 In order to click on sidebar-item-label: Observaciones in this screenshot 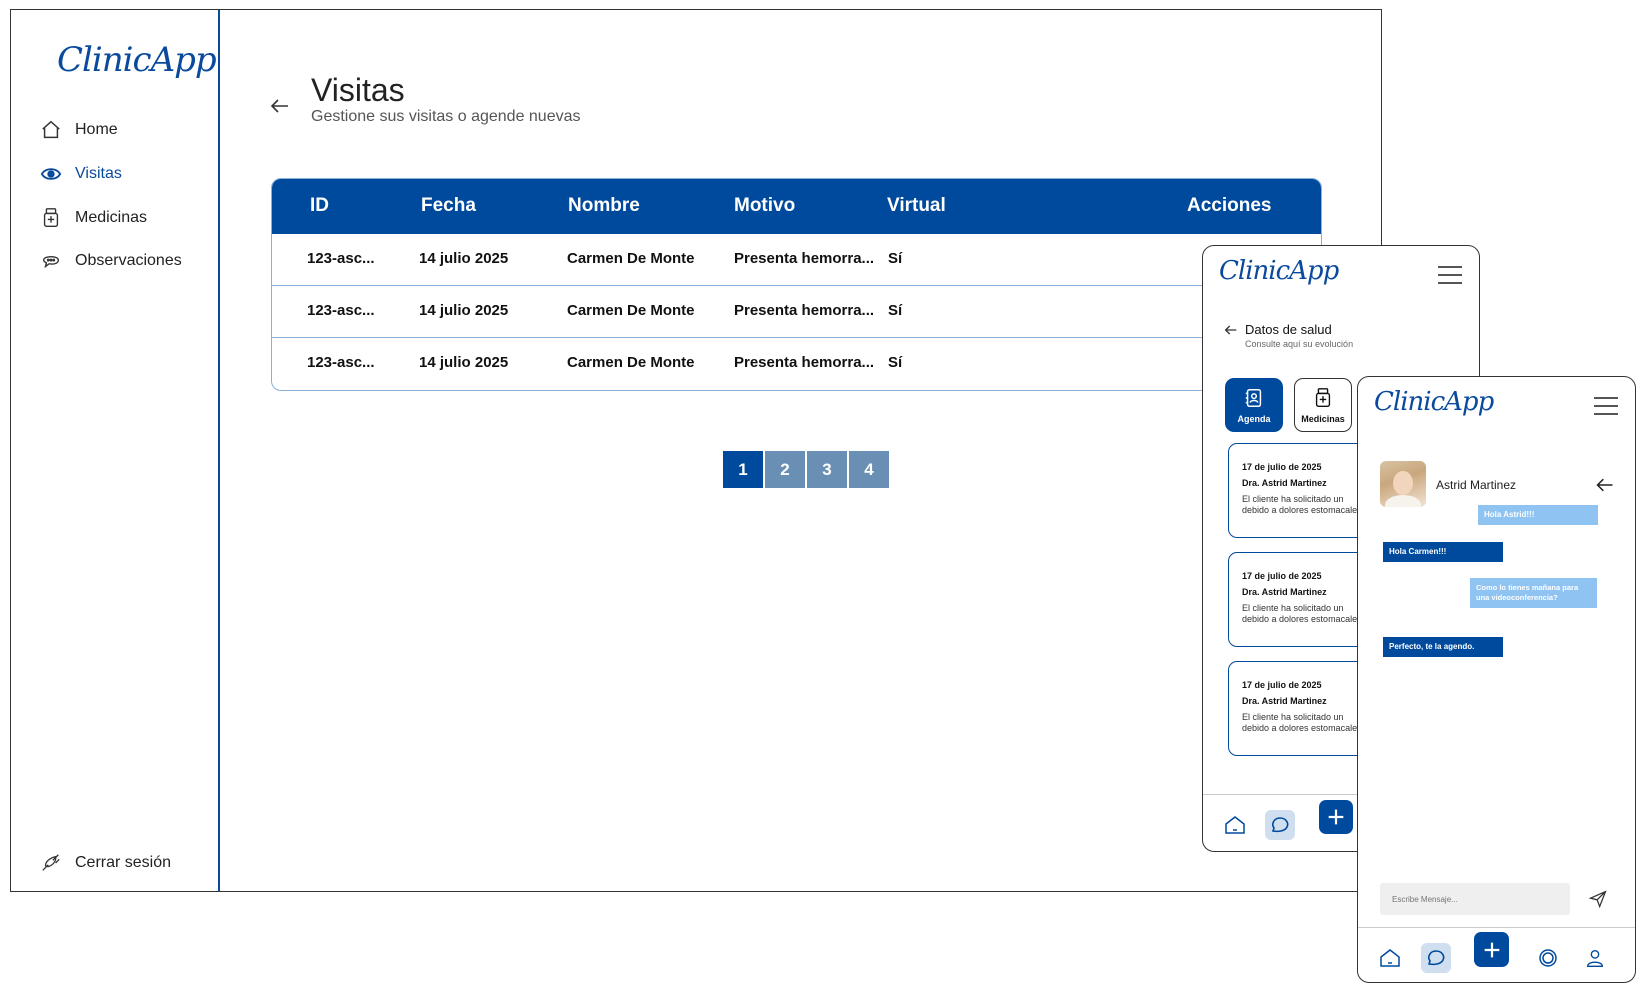, I will do `click(128, 260)`.